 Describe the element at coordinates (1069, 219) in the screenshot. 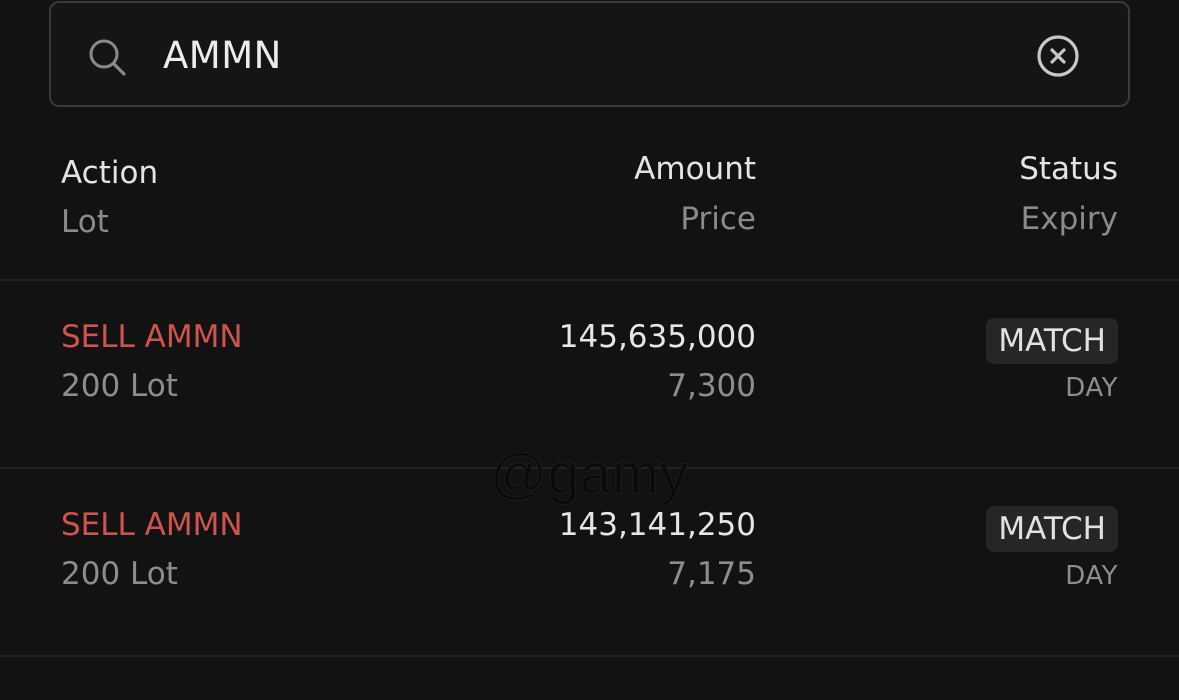

I see `header-expiry: Expiry` at that location.